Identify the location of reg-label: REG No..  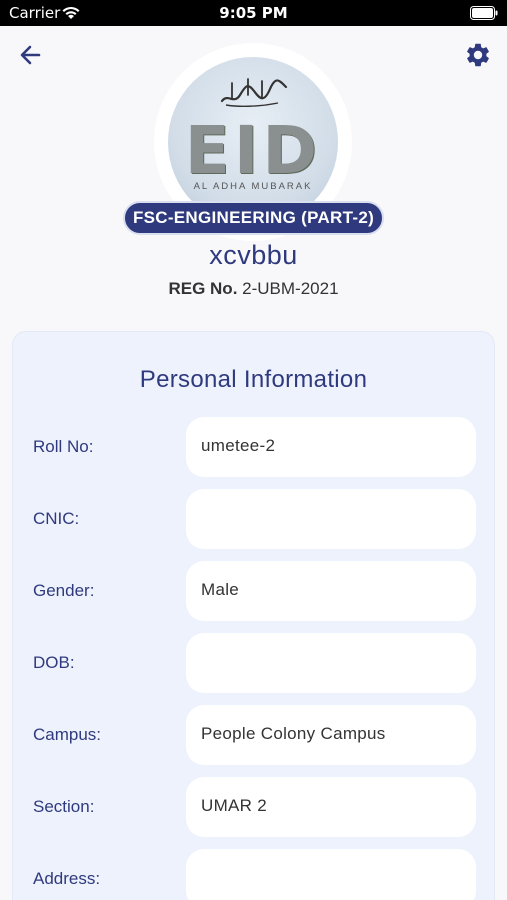
(203, 288).